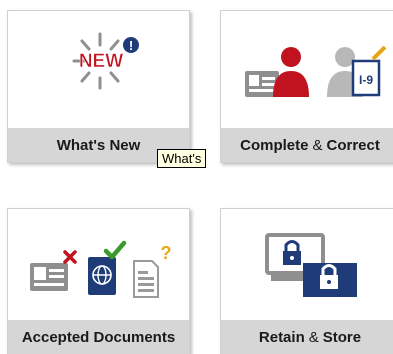 This screenshot has height=354, width=393. I want to click on retain-store-label: Retain & Store, so click(307, 337).